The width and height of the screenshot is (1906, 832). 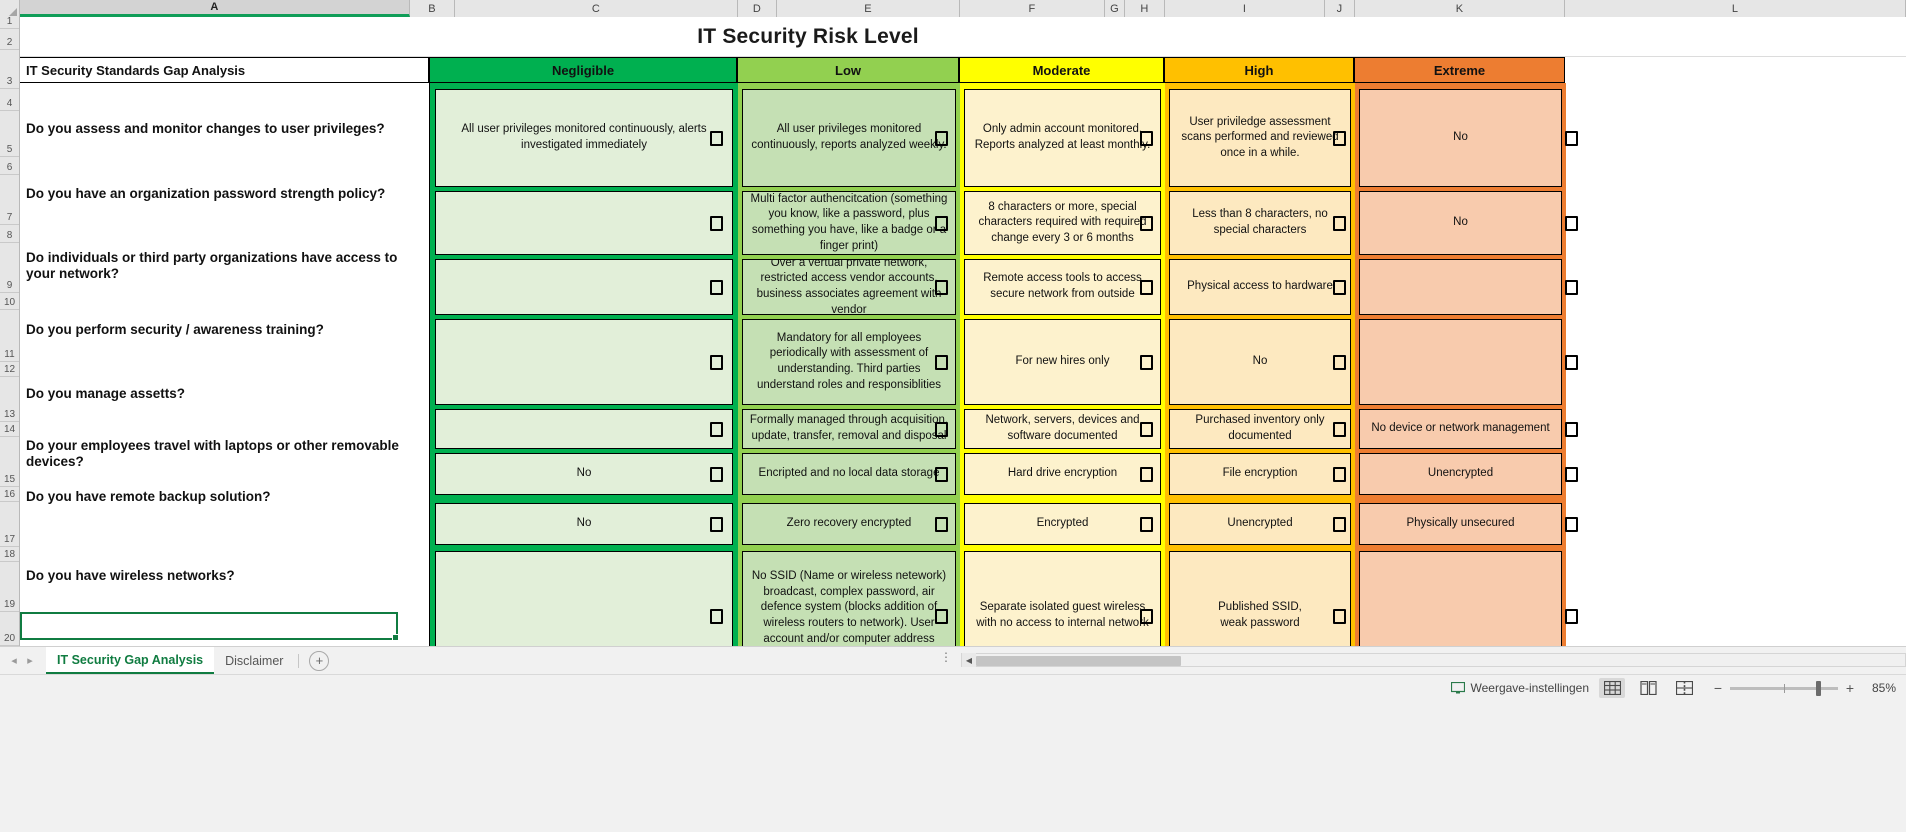 I want to click on cell-negligible-row7: No, so click(x=584, y=524).